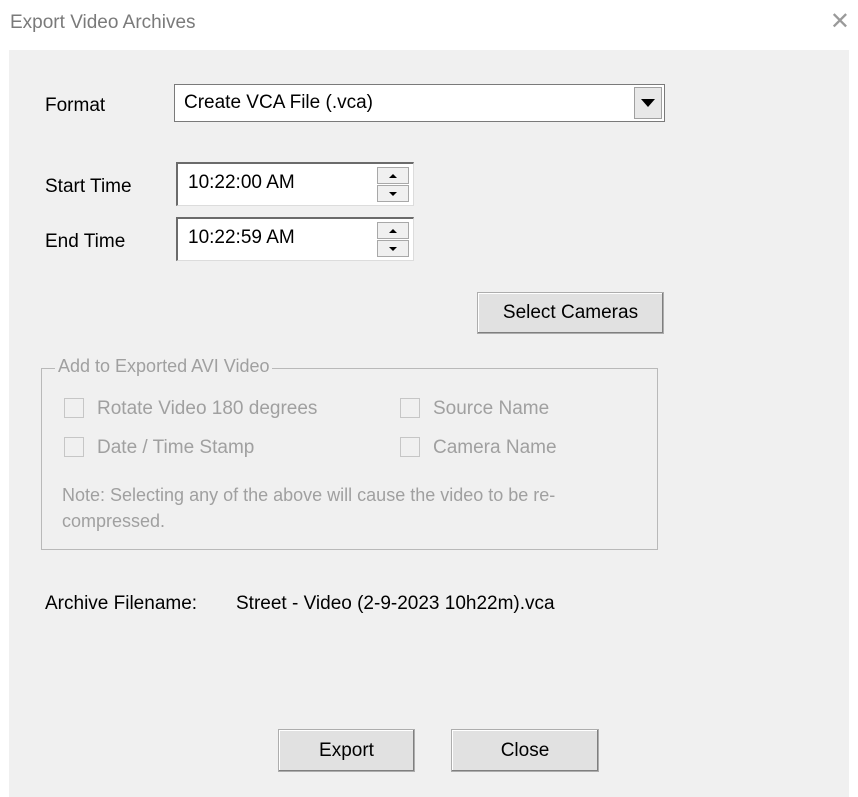 Image resolution: width=858 pixels, height=797 pixels. What do you see at coordinates (88, 186) in the screenshot?
I see `start-time-label: Start Time` at bounding box center [88, 186].